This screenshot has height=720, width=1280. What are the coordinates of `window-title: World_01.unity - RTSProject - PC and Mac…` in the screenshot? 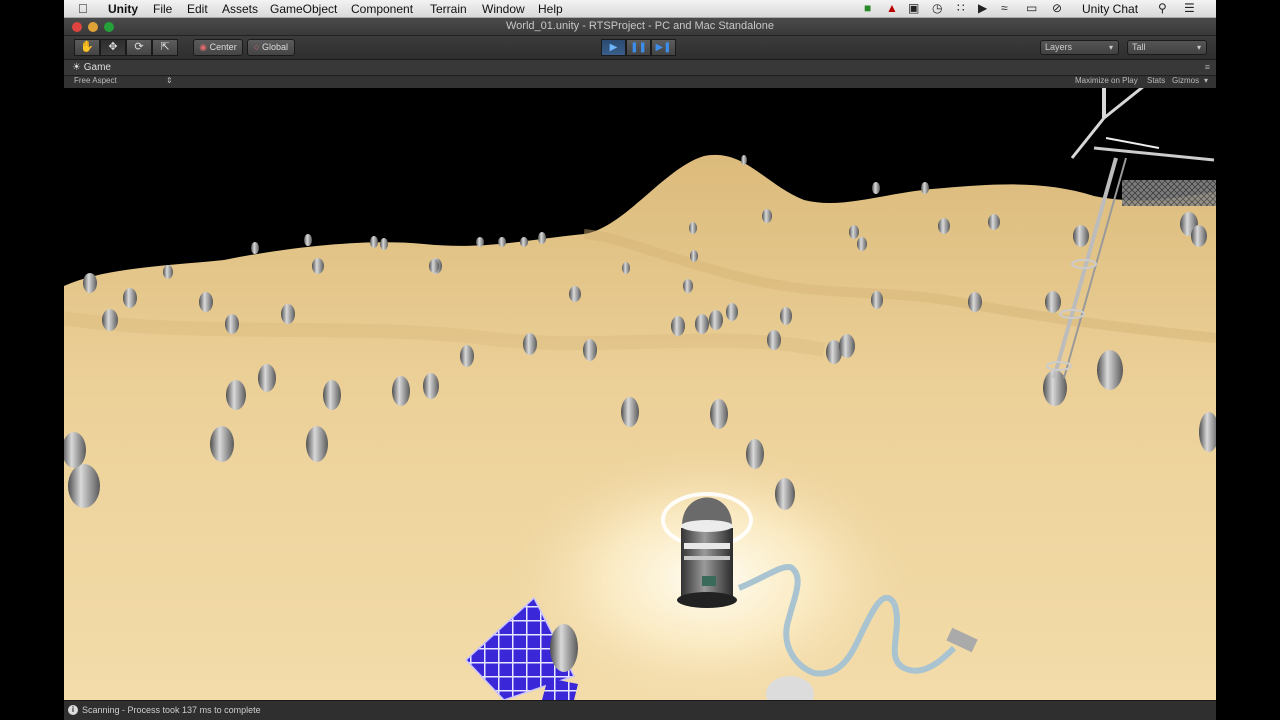 It's located at (639, 26).